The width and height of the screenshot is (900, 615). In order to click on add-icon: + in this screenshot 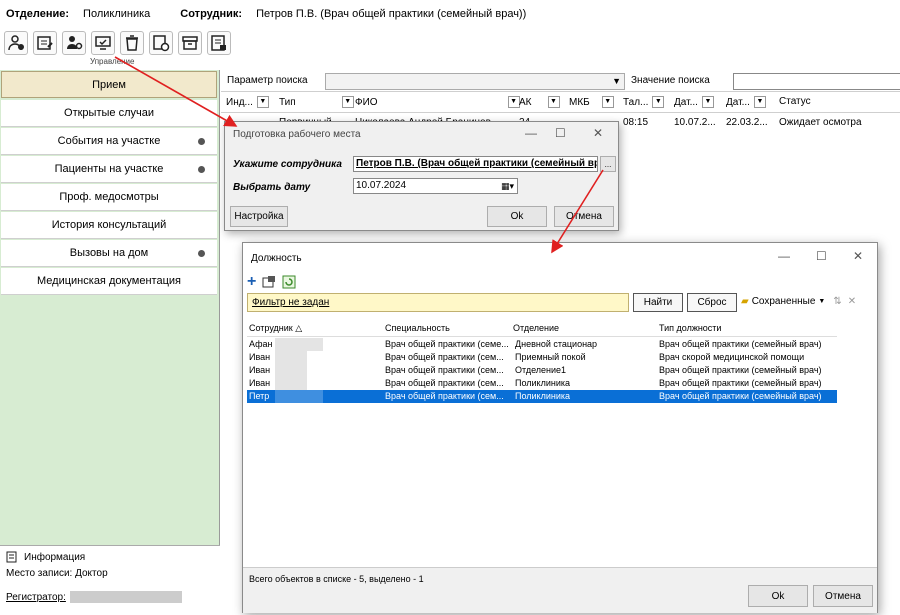, I will do `click(251, 282)`.